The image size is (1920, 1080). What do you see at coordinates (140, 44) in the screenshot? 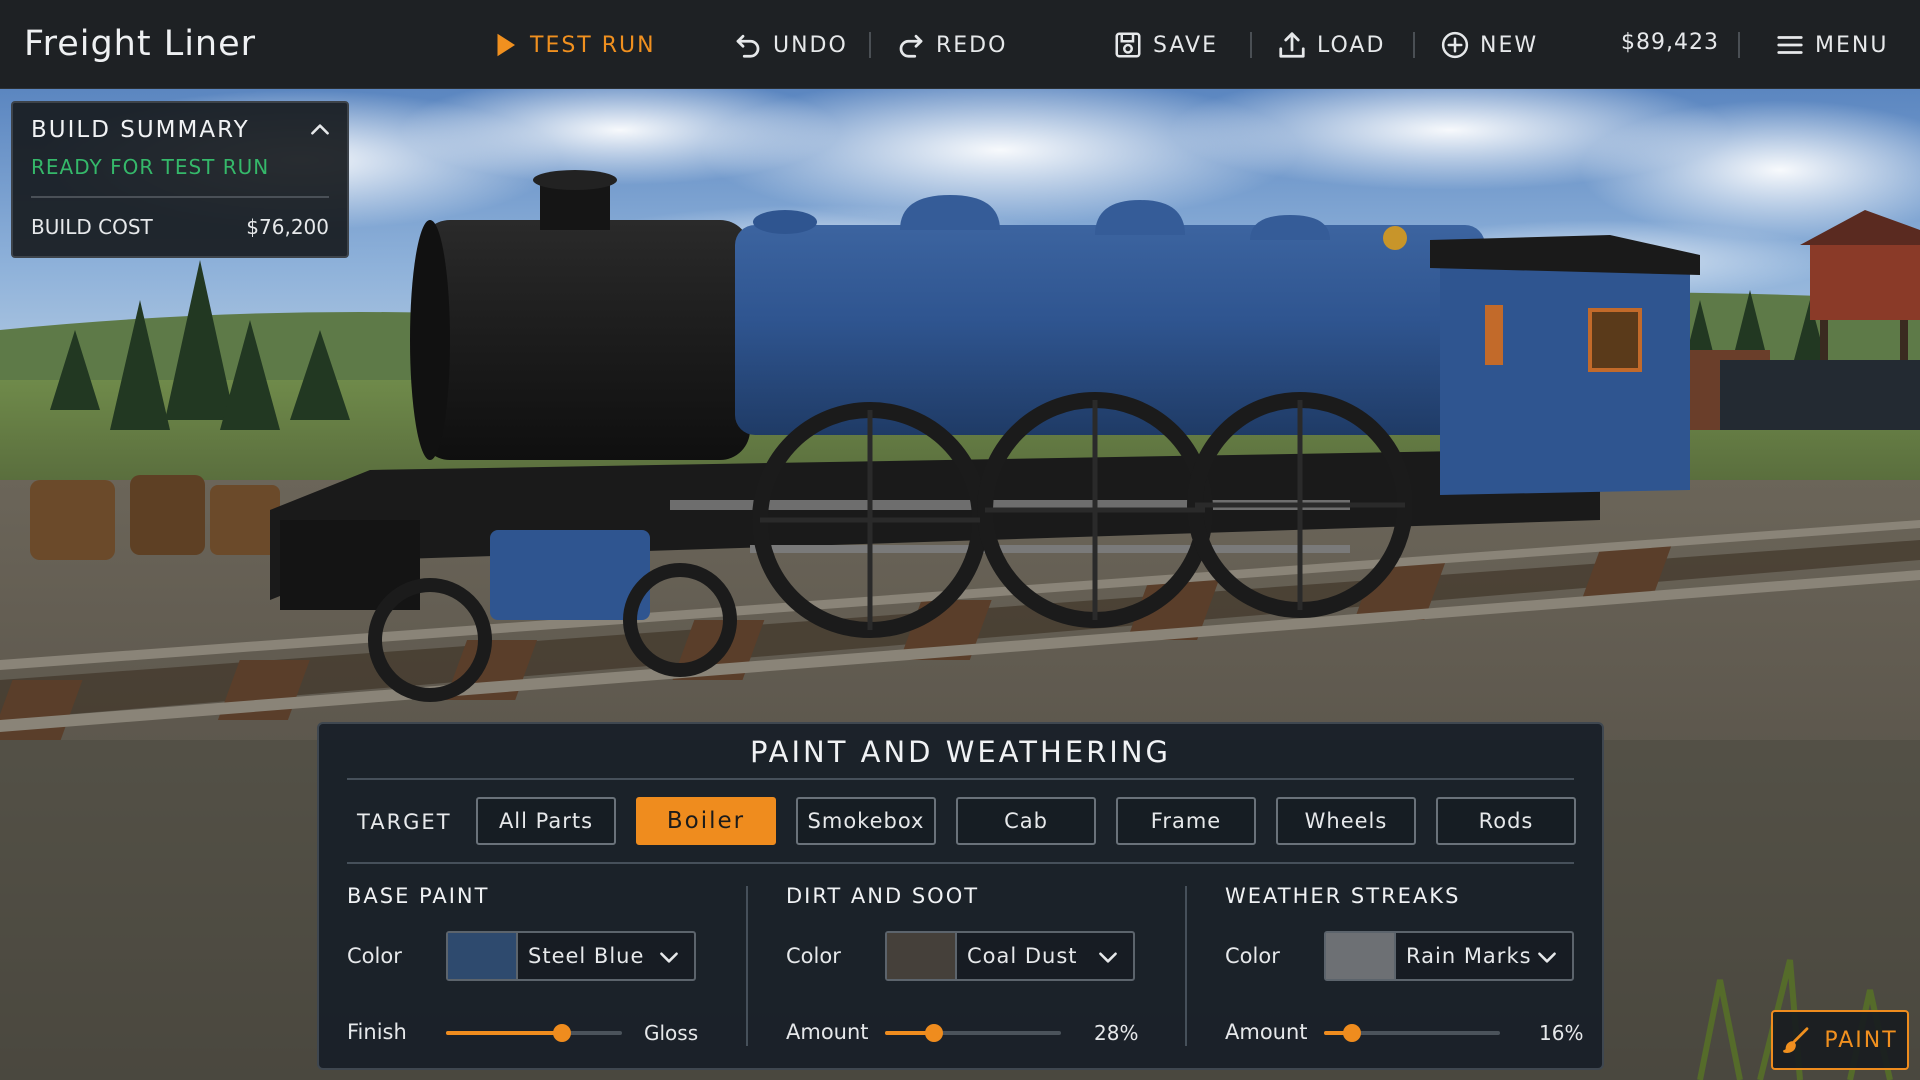
I see `app-title: Freight Liner` at bounding box center [140, 44].